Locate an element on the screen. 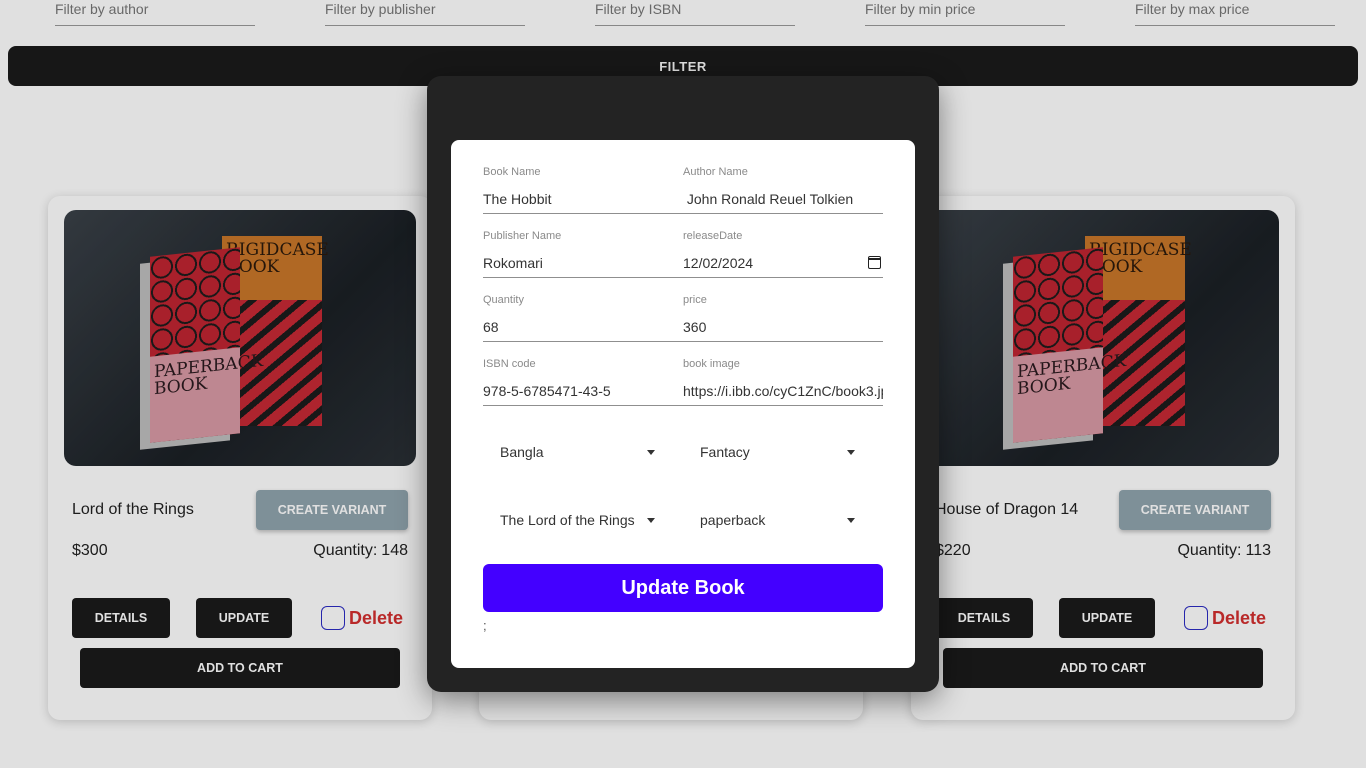  book-name-input is located at coordinates (583, 199).